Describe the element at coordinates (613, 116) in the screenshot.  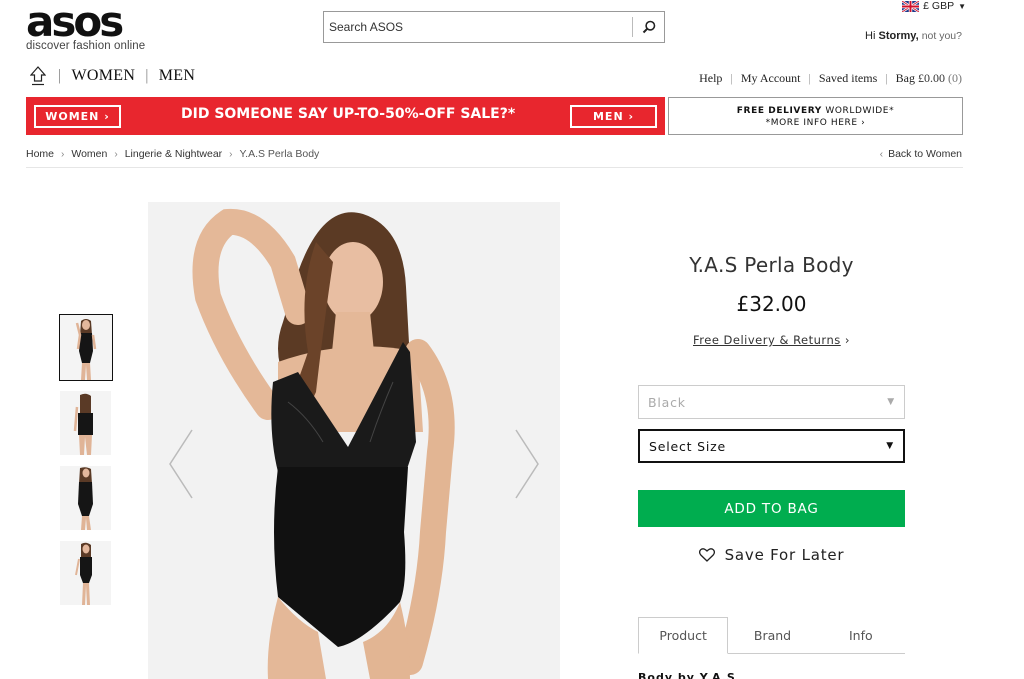
I see `sale-men-button: MEN ›` at that location.